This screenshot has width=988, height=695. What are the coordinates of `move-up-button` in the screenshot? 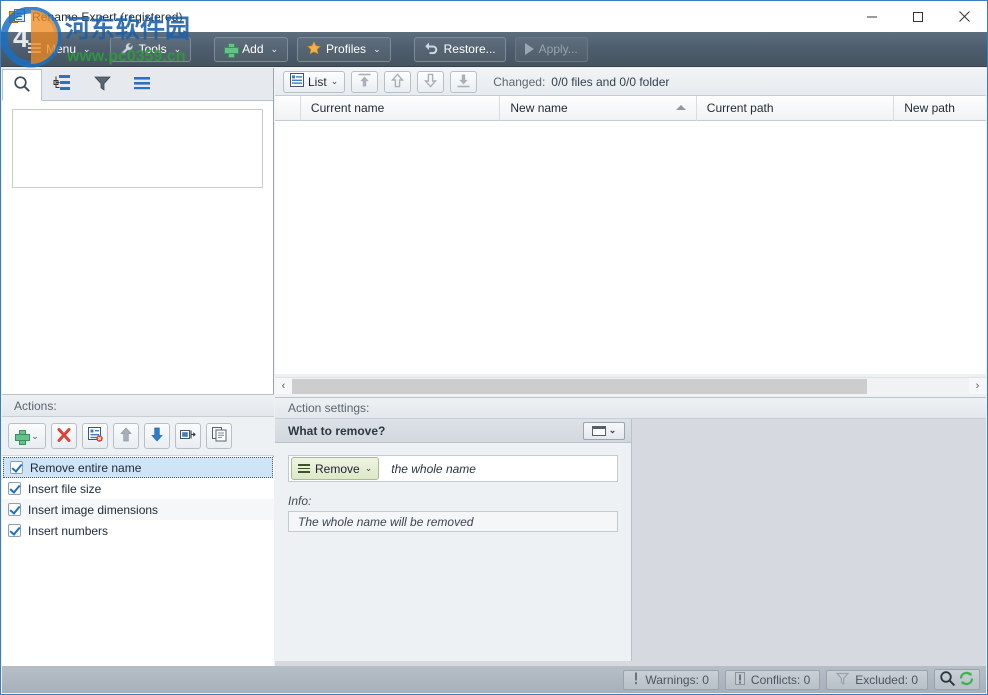 It's located at (398, 81).